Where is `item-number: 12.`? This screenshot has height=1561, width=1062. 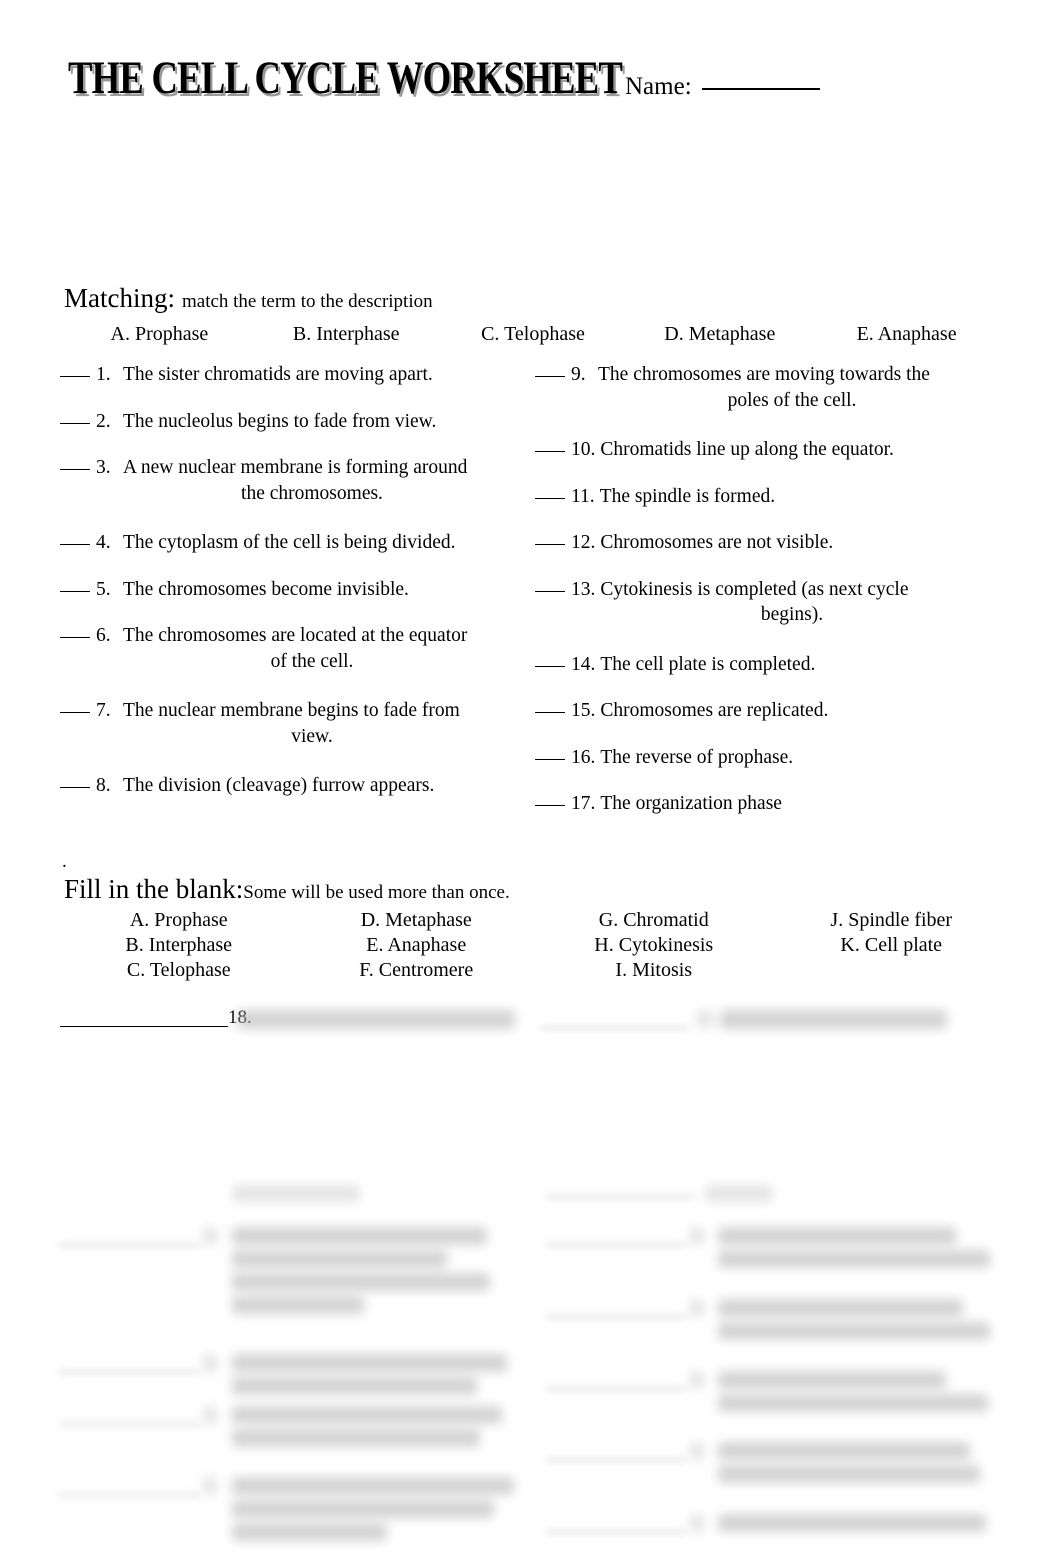
item-number: 12. is located at coordinates (583, 542).